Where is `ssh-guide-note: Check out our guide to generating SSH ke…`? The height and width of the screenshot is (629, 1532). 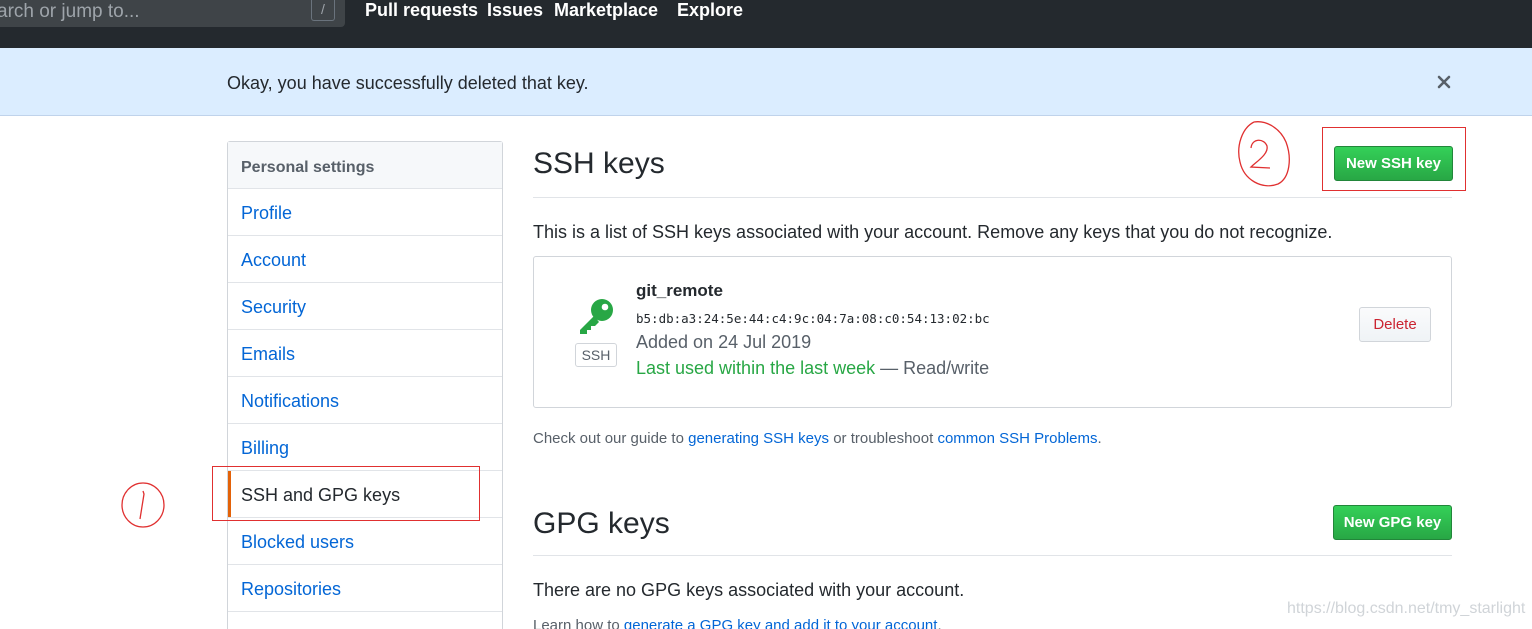 ssh-guide-note: Check out our guide to generating SSH ke… is located at coordinates (817, 438).